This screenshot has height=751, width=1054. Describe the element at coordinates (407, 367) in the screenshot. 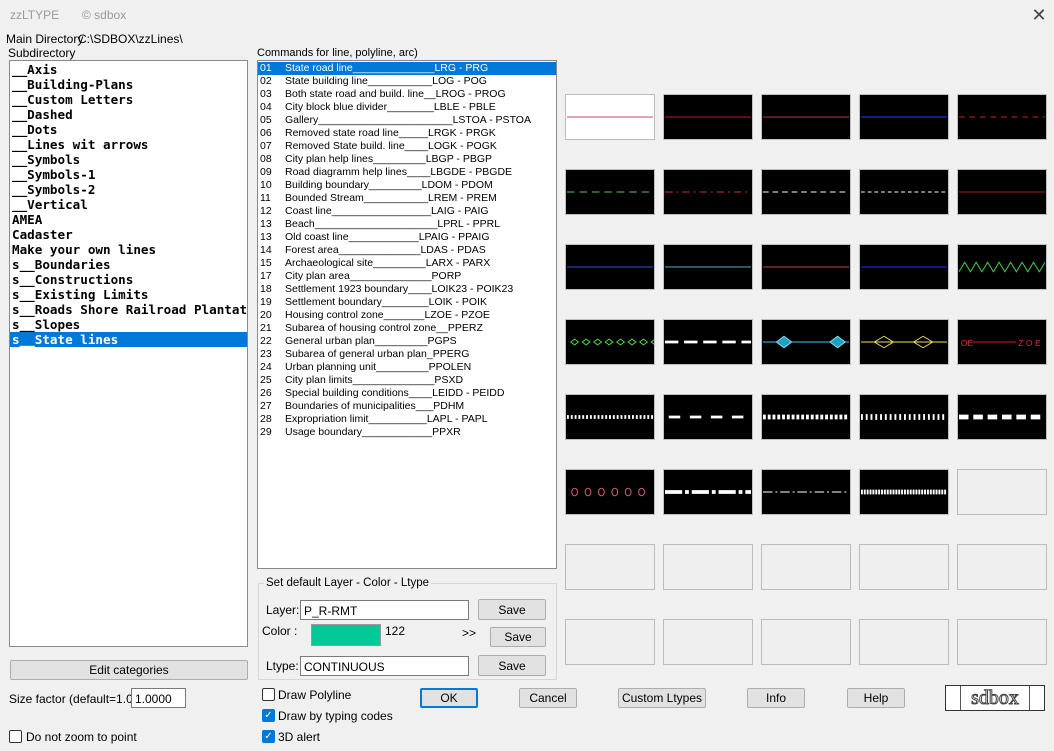

I see `command-item: 24 Urban planning unit_________PPOLEN` at that location.